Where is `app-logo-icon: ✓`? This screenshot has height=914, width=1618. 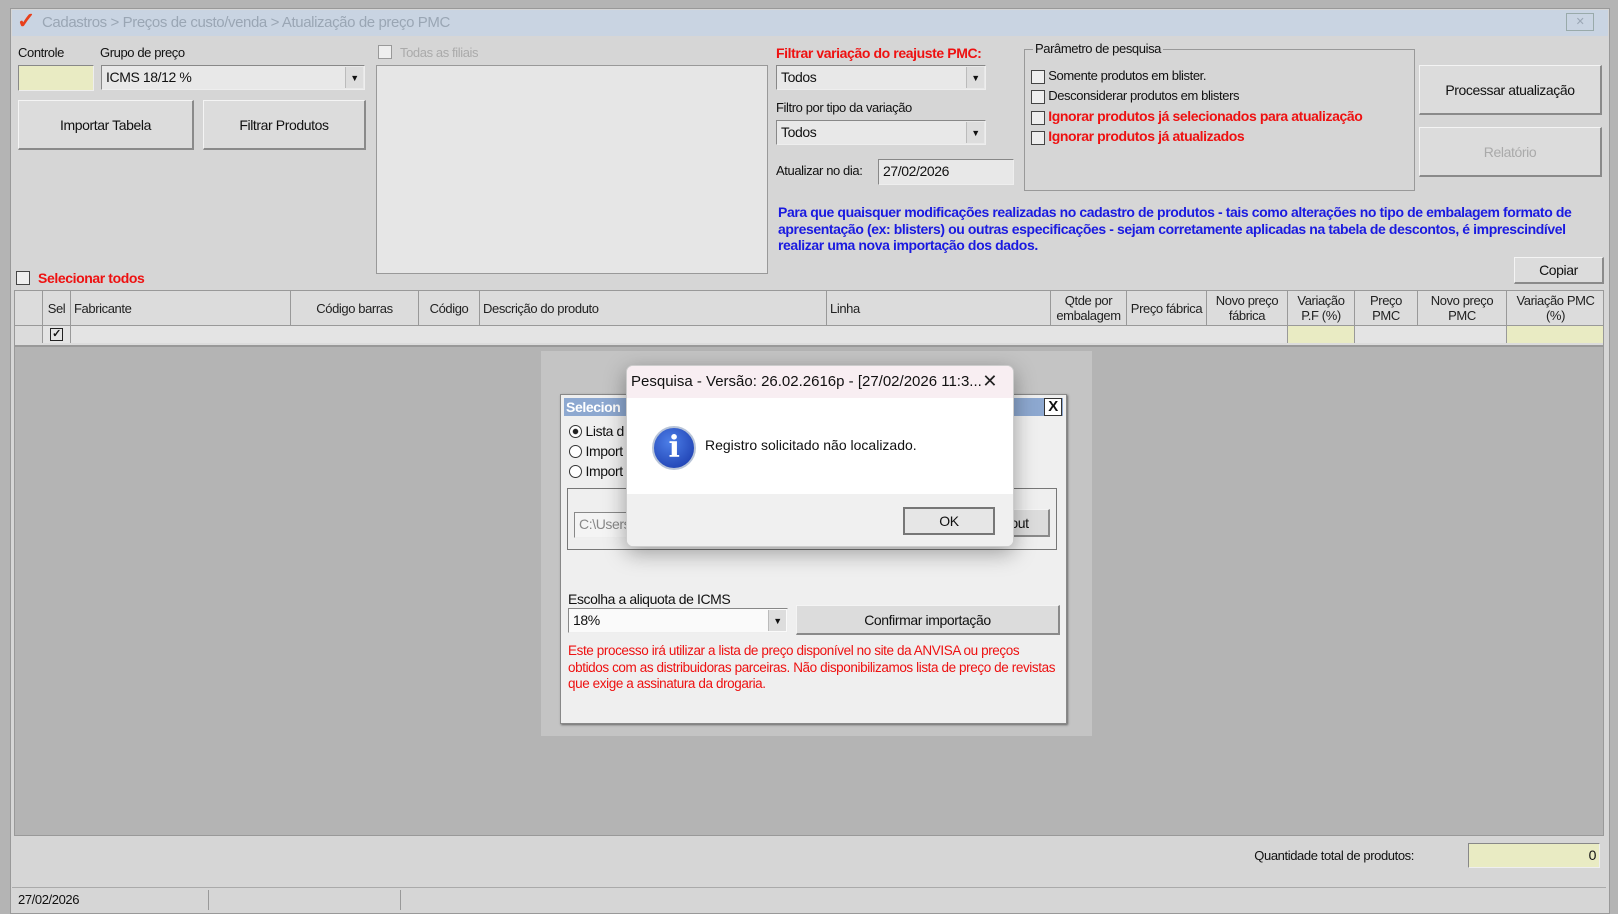
app-logo-icon: ✓ is located at coordinates (26, 20).